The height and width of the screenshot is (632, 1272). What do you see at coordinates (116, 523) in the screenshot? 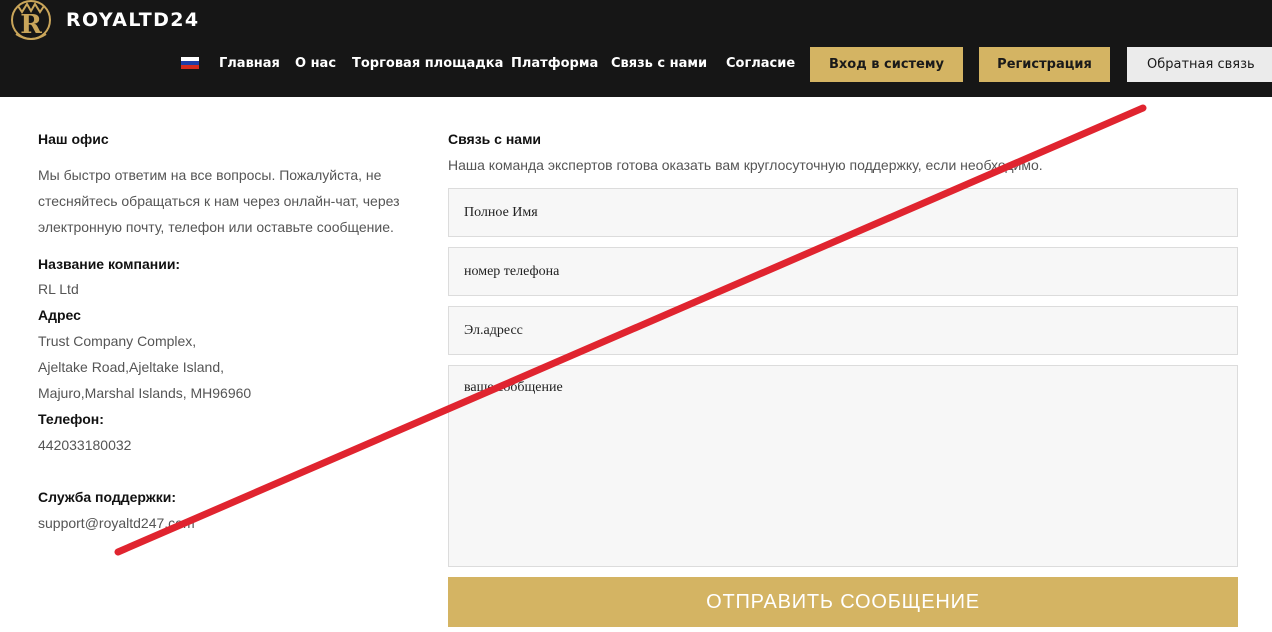
I see `support-email: support@royaltd247.com` at bounding box center [116, 523].